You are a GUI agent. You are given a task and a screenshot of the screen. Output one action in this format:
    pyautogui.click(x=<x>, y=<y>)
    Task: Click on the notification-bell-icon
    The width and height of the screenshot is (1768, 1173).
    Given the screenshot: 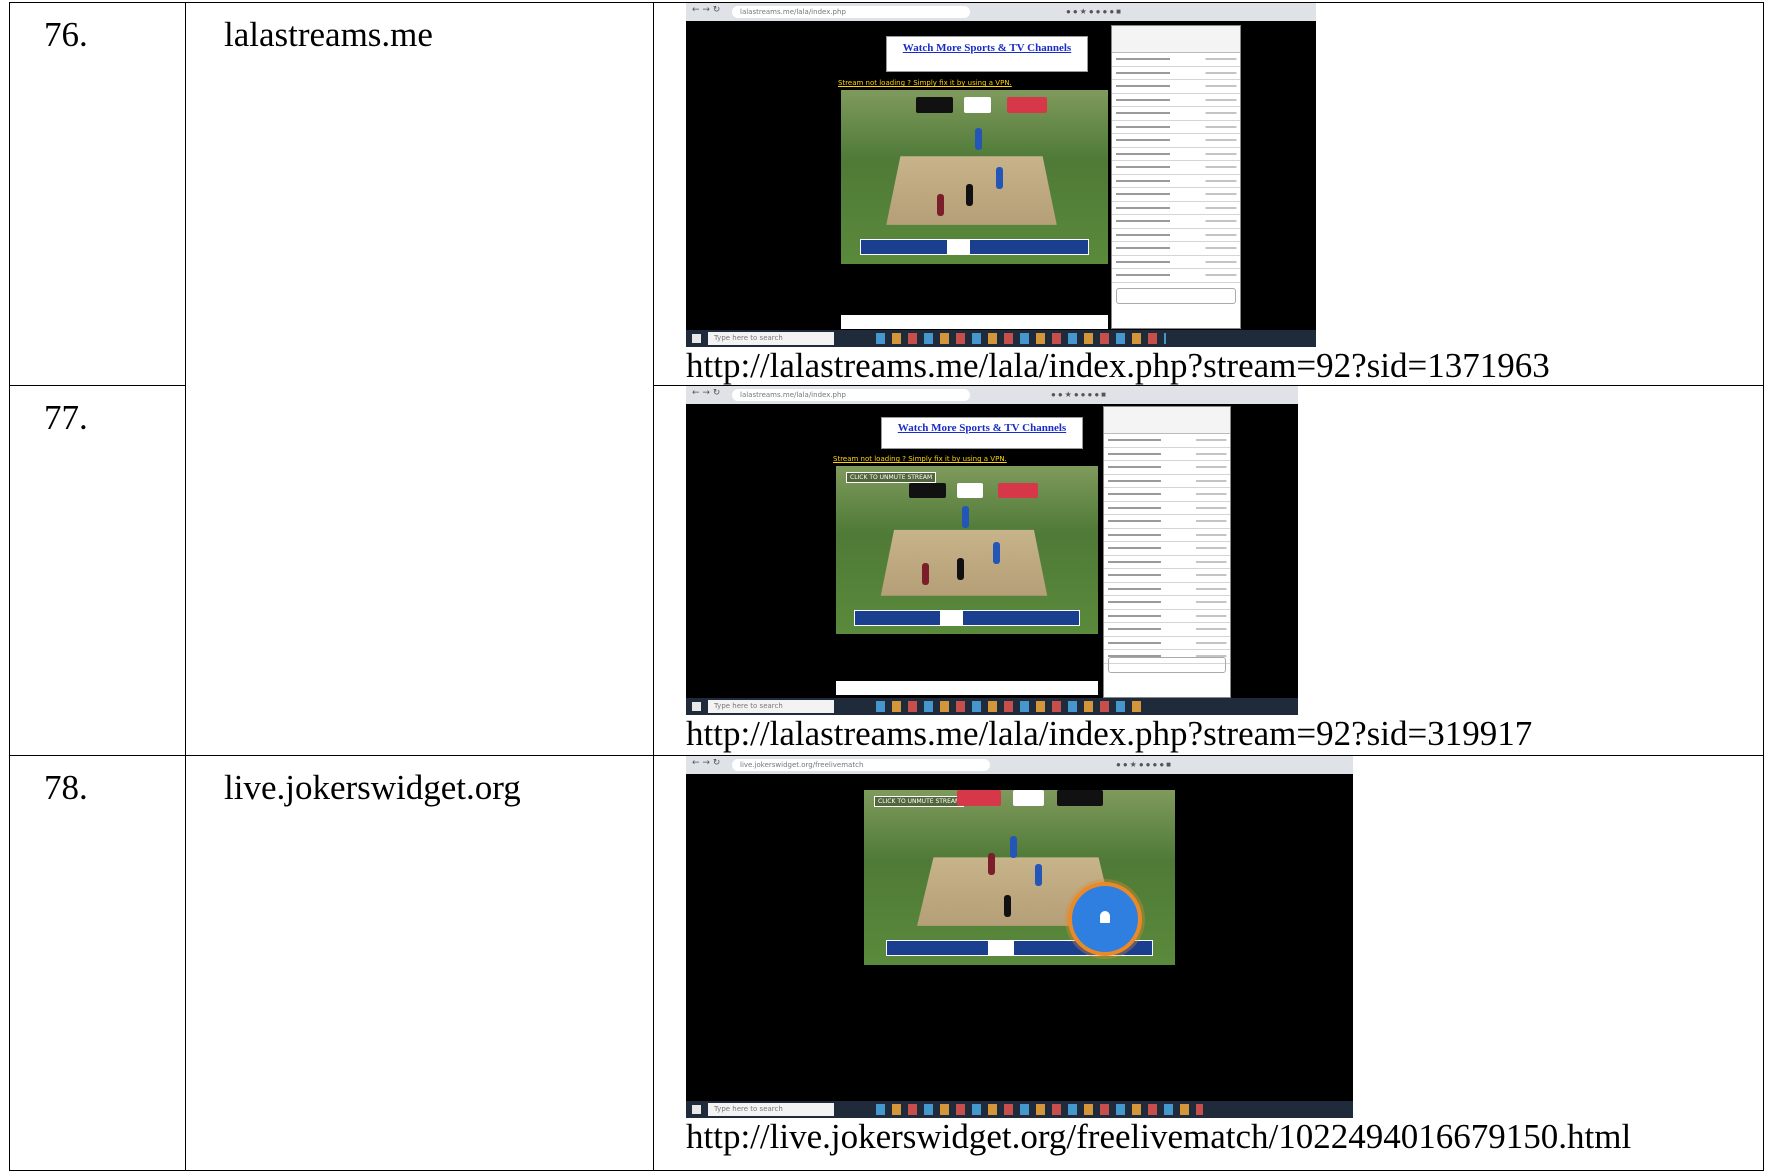 What is the action you would take?
    pyautogui.click(x=1105, y=919)
    